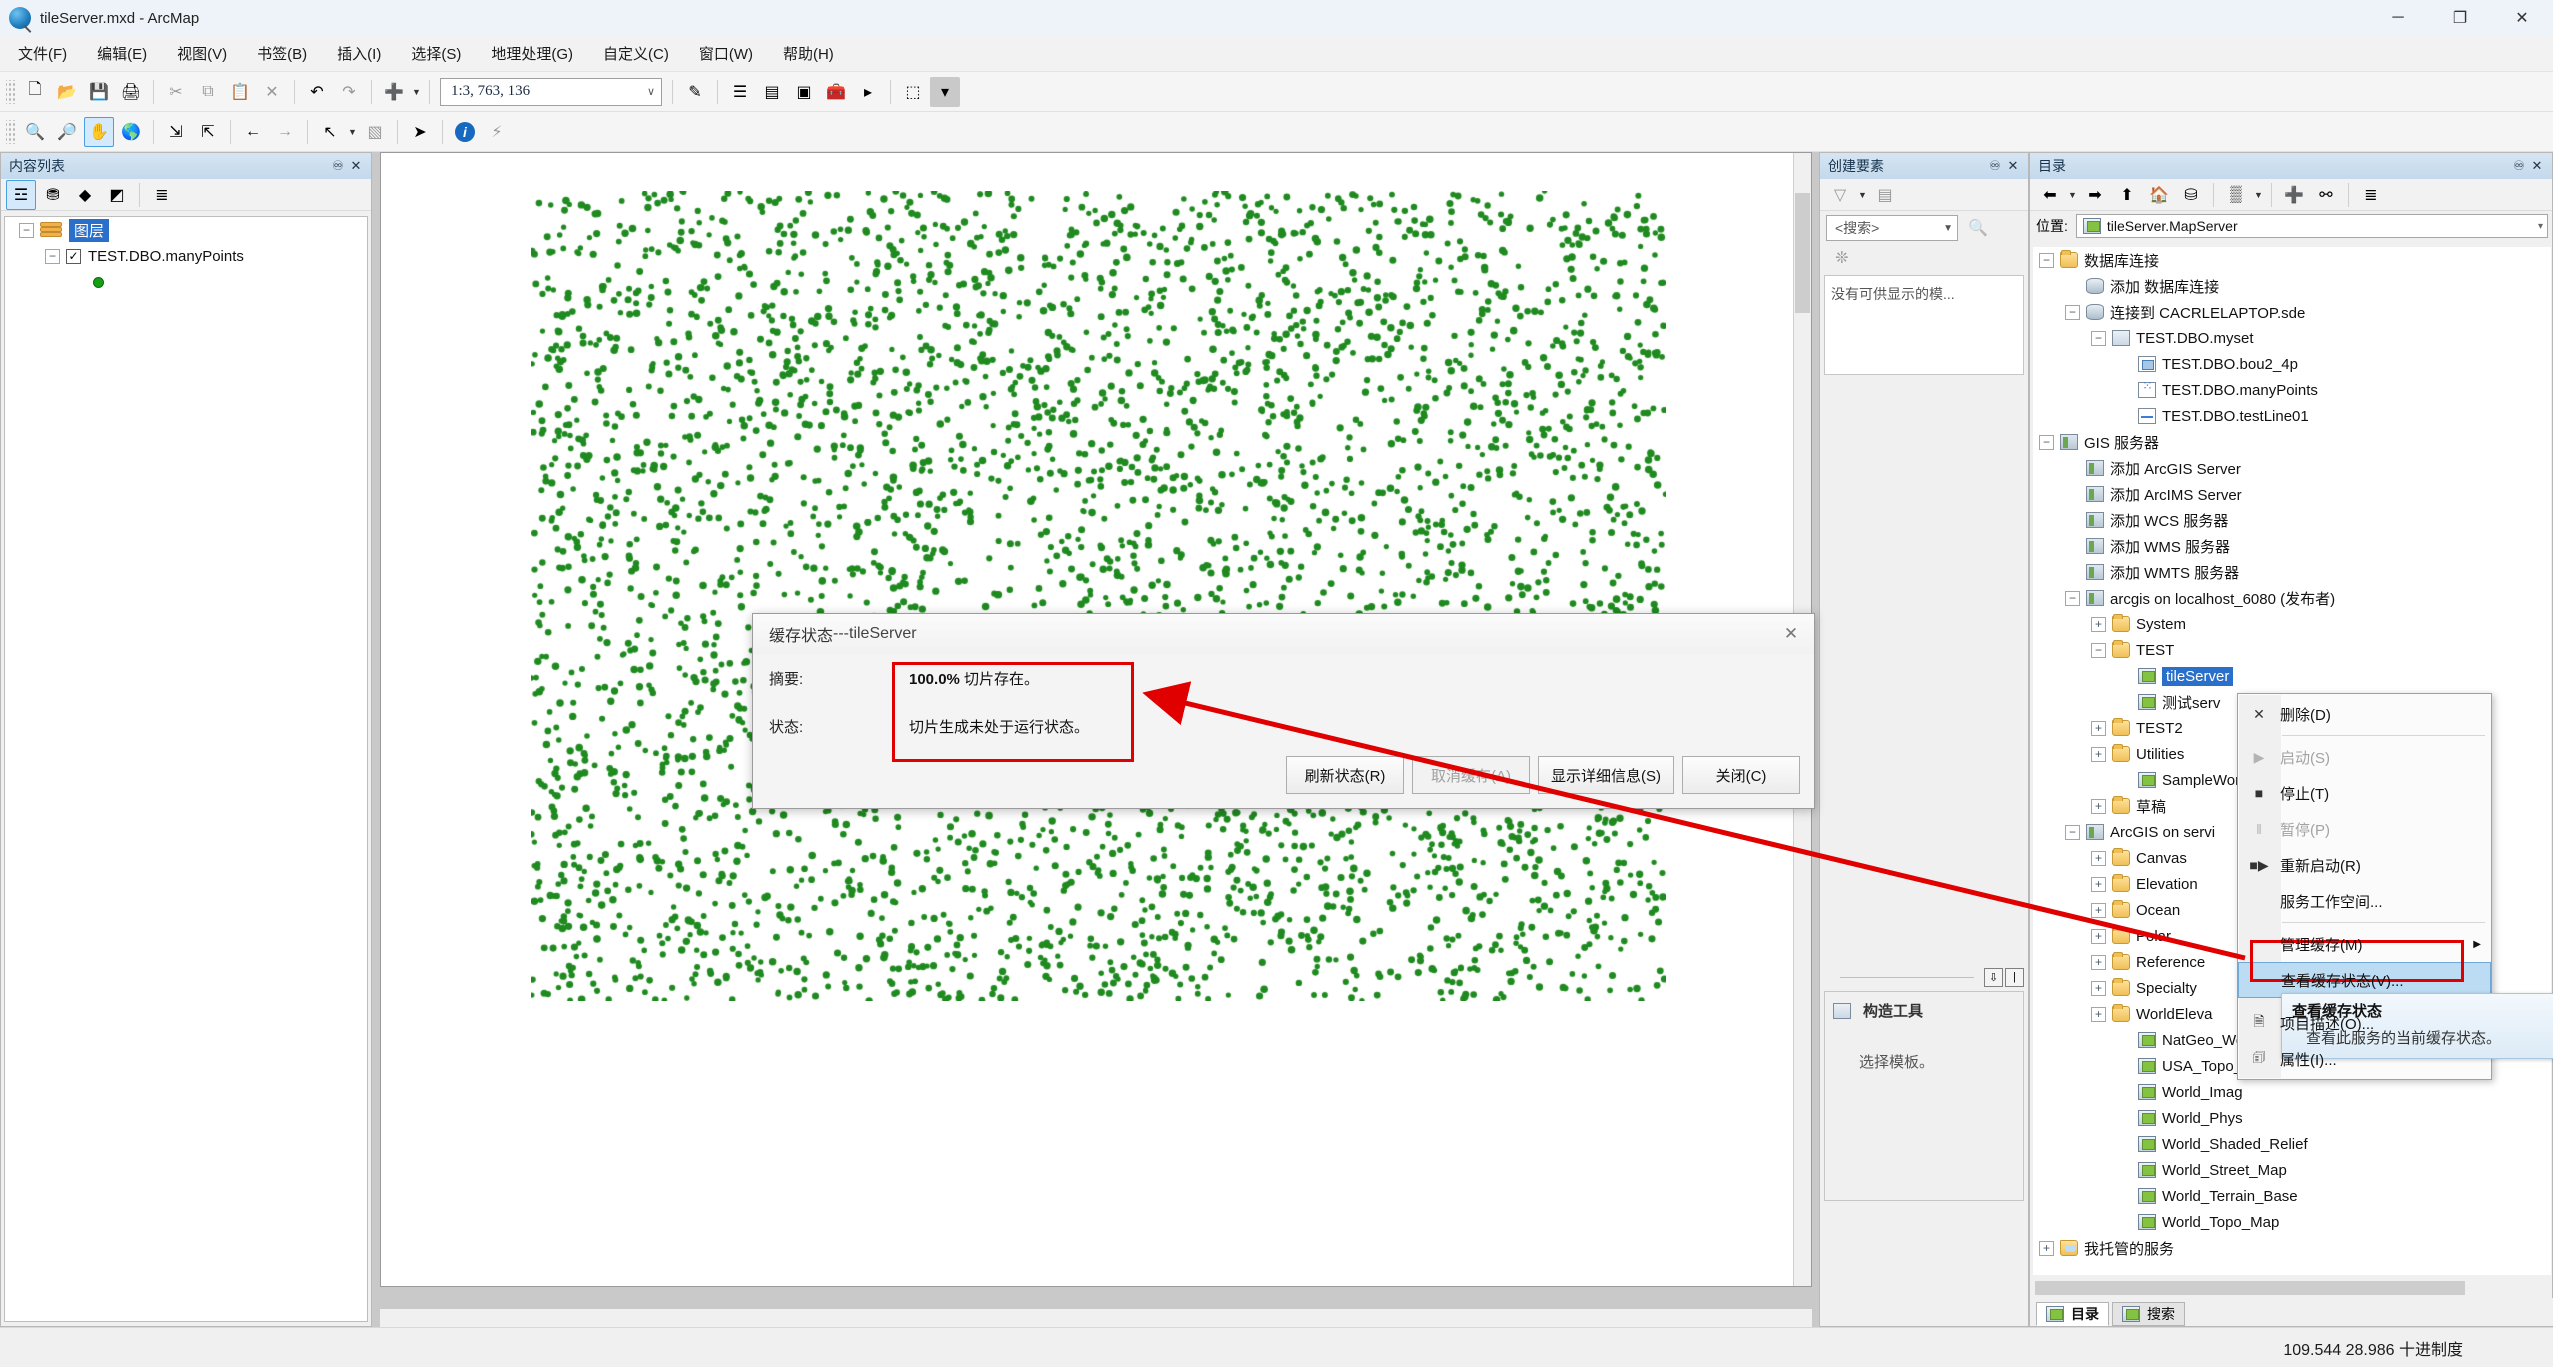 The height and width of the screenshot is (1367, 2553). Describe the element at coordinates (2292, 312) in the screenshot. I see `catalog-tree-item: − 连接到 CACRLELAPTOP.sde` at that location.